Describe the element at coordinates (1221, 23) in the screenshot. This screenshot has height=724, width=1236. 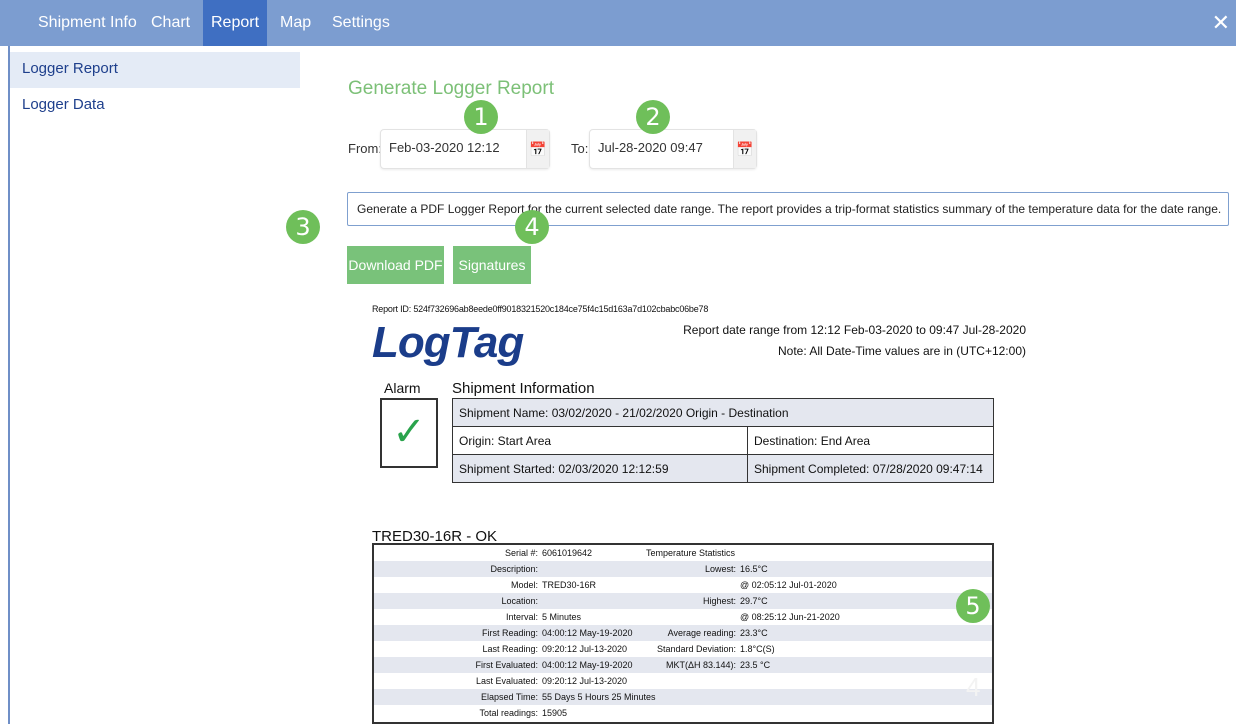
I see `close-icon: ✕` at that location.